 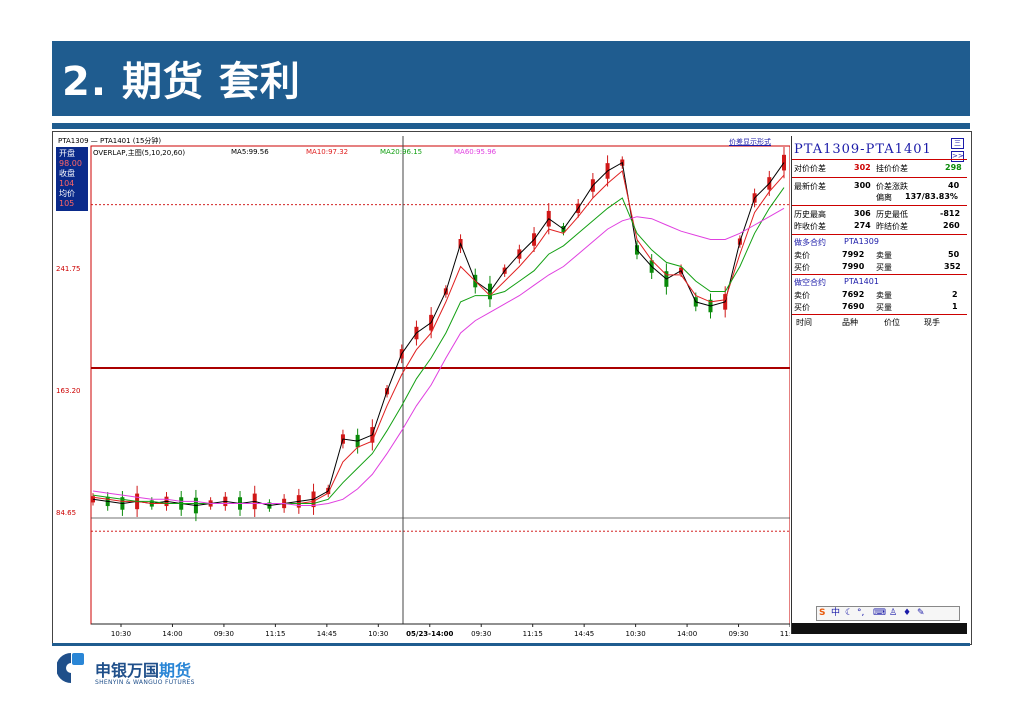 I want to click on label: 历史最高, so click(x=810, y=214).